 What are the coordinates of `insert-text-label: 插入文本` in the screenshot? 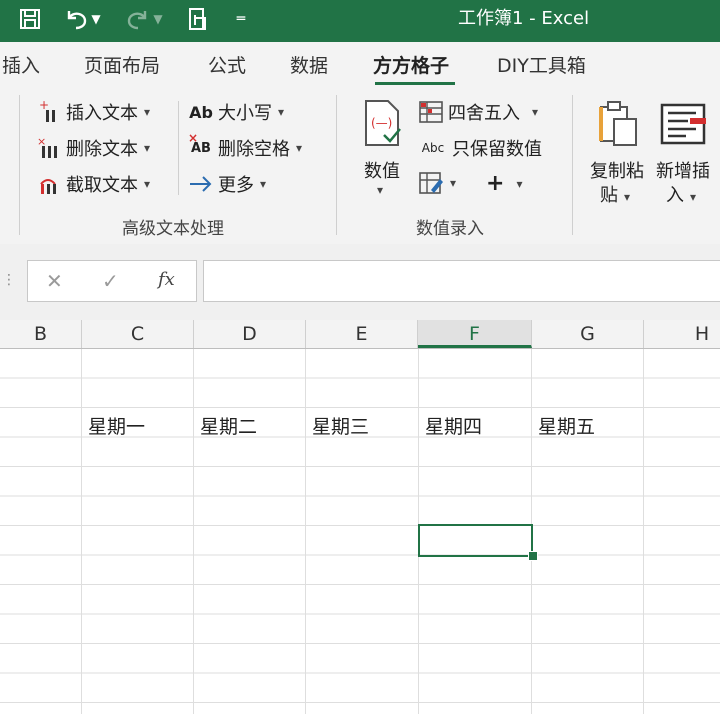 It's located at (102, 113).